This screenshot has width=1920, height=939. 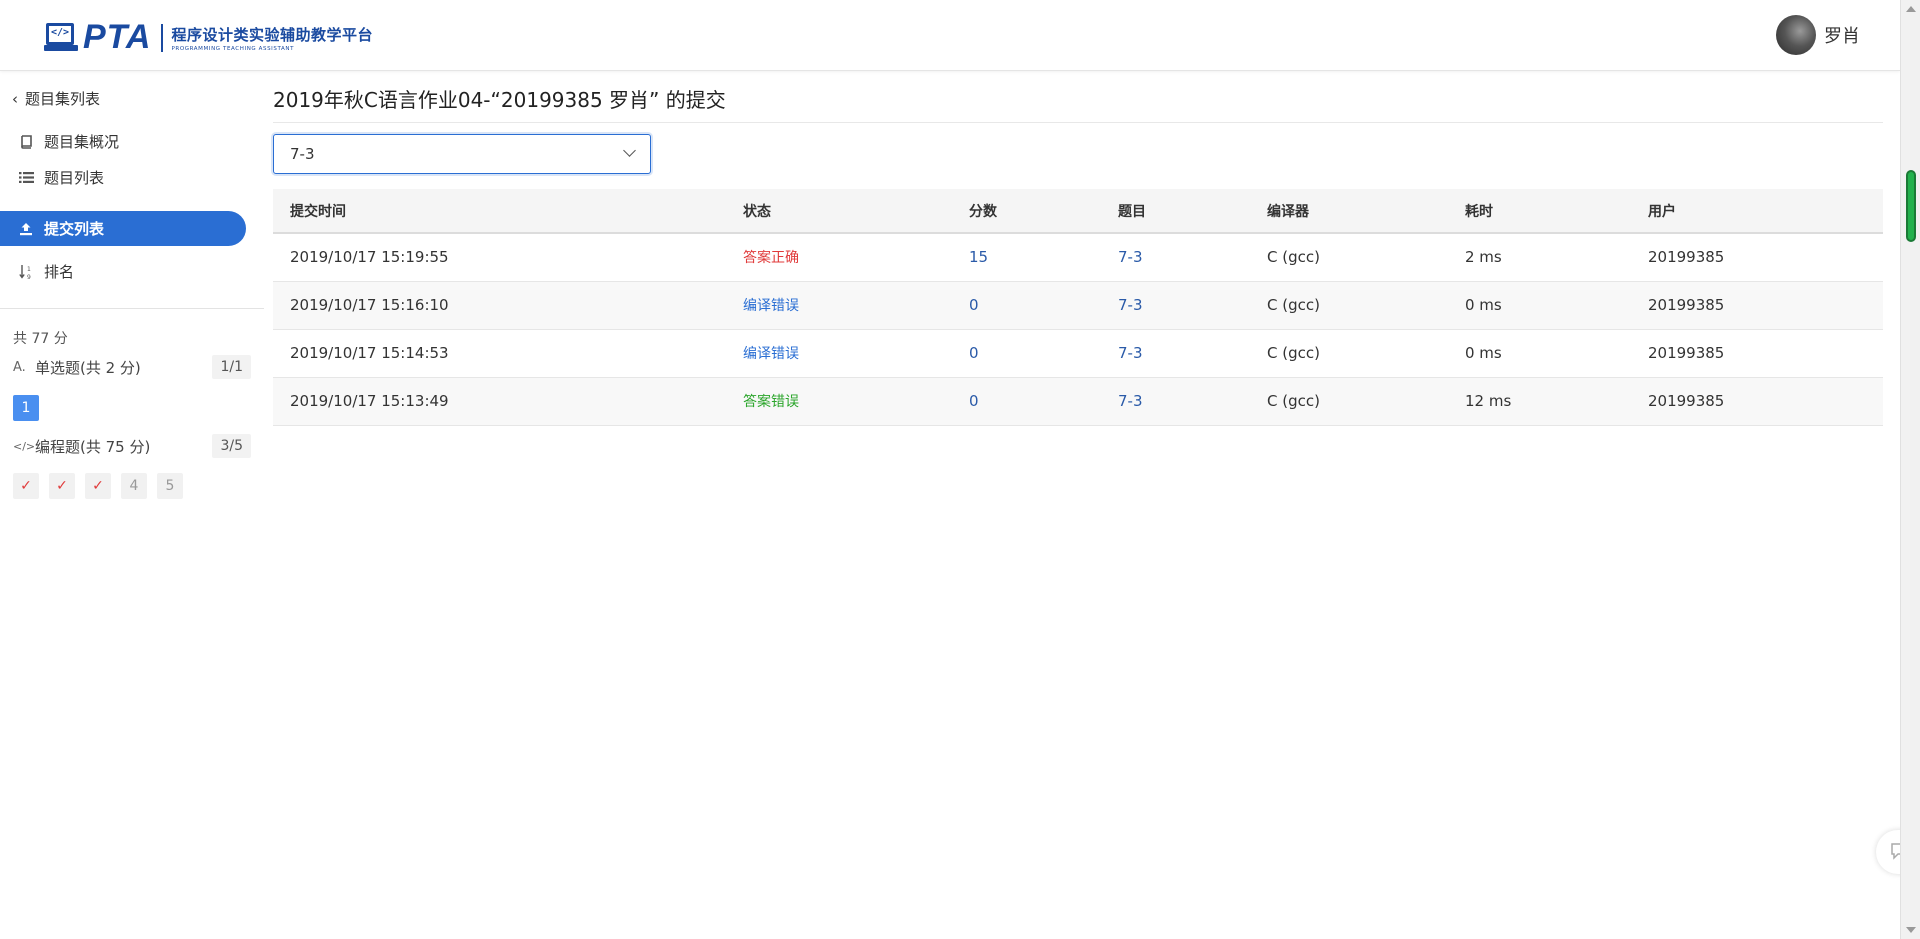 I want to click on scrollbar-thumb, so click(x=1911, y=206).